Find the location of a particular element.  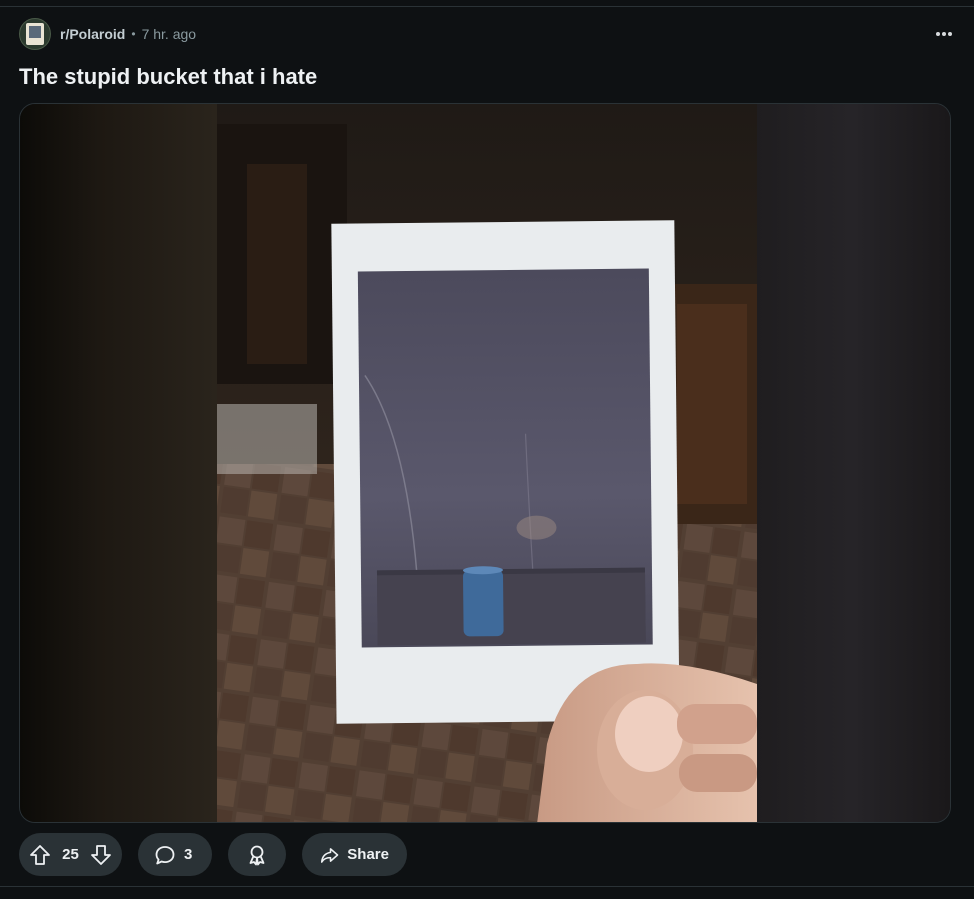

comment-count: 3 is located at coordinates (188, 854).